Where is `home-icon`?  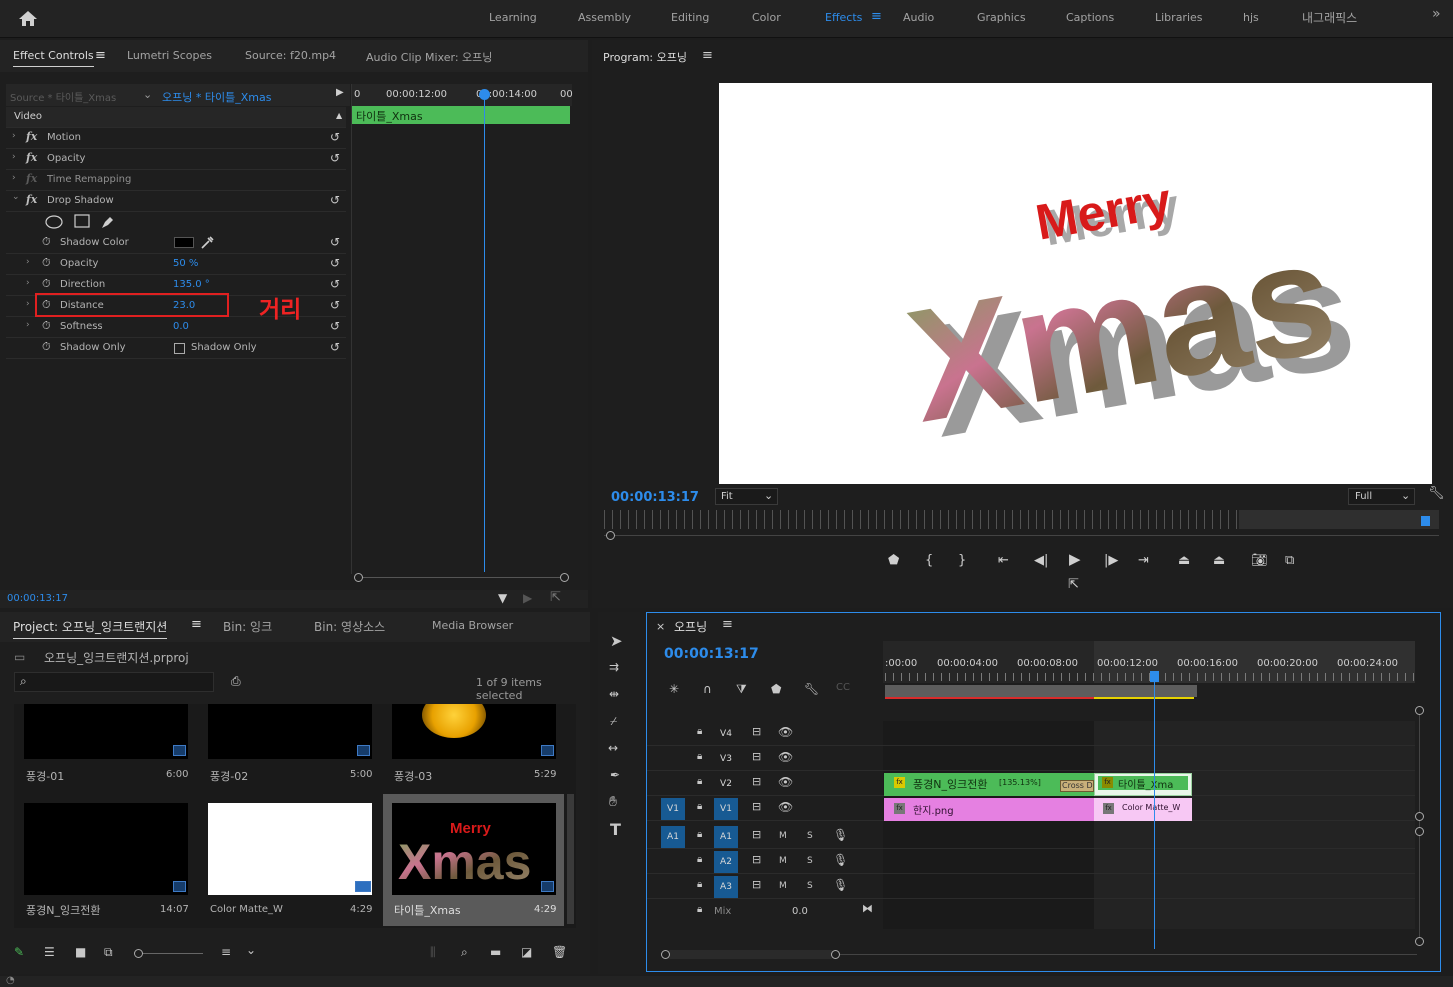 home-icon is located at coordinates (28, 18).